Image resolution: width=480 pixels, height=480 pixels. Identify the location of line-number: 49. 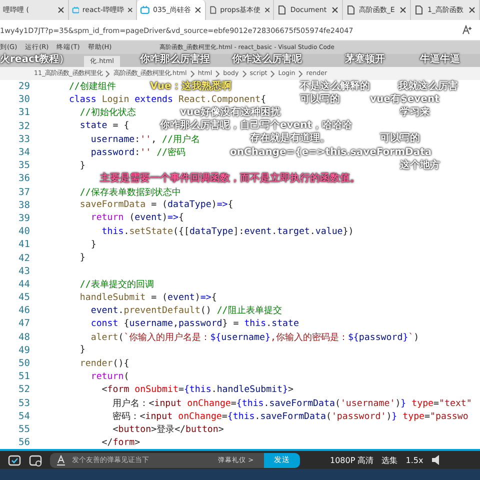
(24, 350).